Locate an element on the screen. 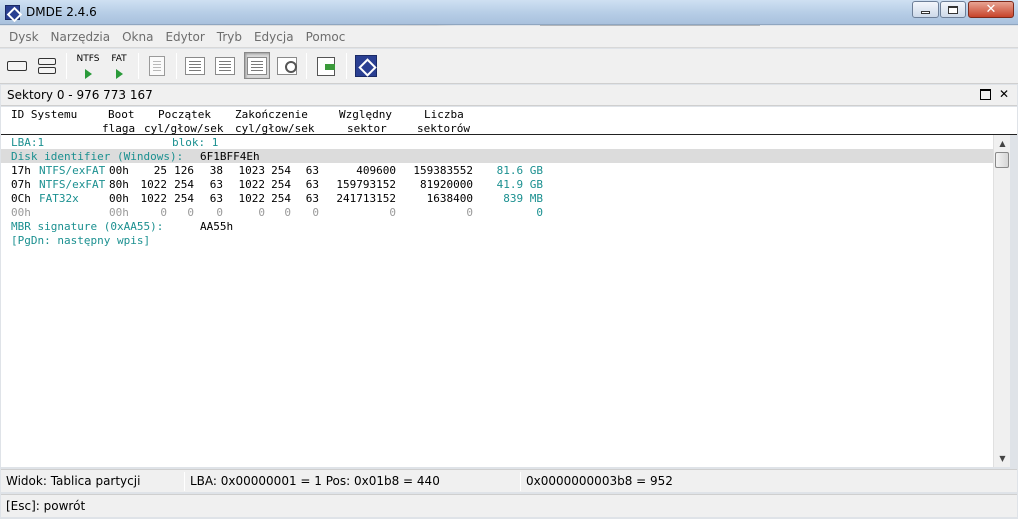 Image resolution: width=1018 pixels, height=519 pixels. relative-sector: 409600 is located at coordinates (376, 170).